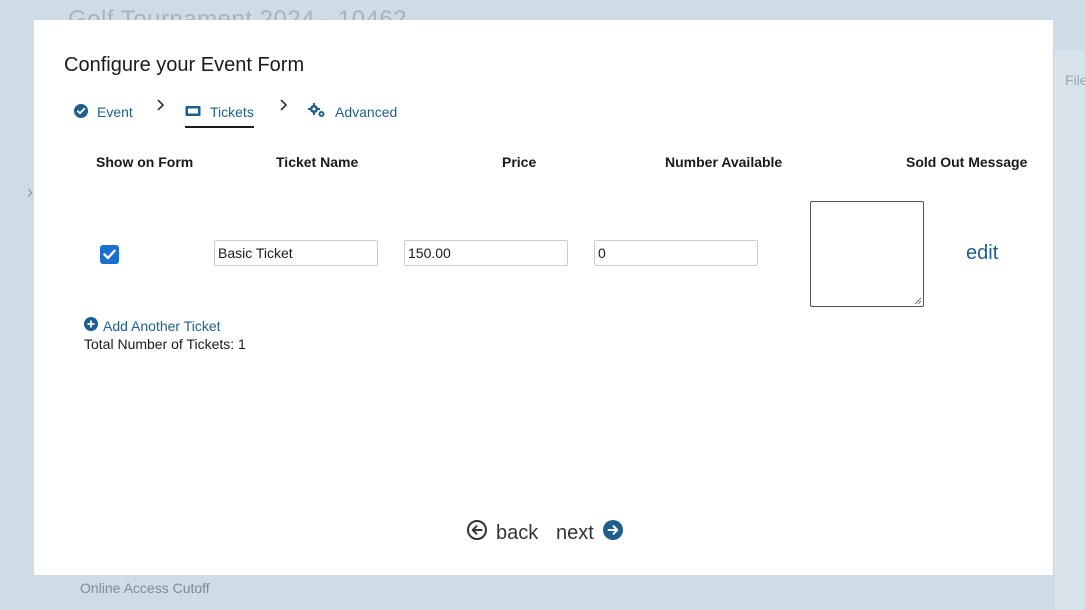 The image size is (1085, 610). What do you see at coordinates (145, 588) in the screenshot?
I see `background-cutoff-label: Online Access Cutoff` at bounding box center [145, 588].